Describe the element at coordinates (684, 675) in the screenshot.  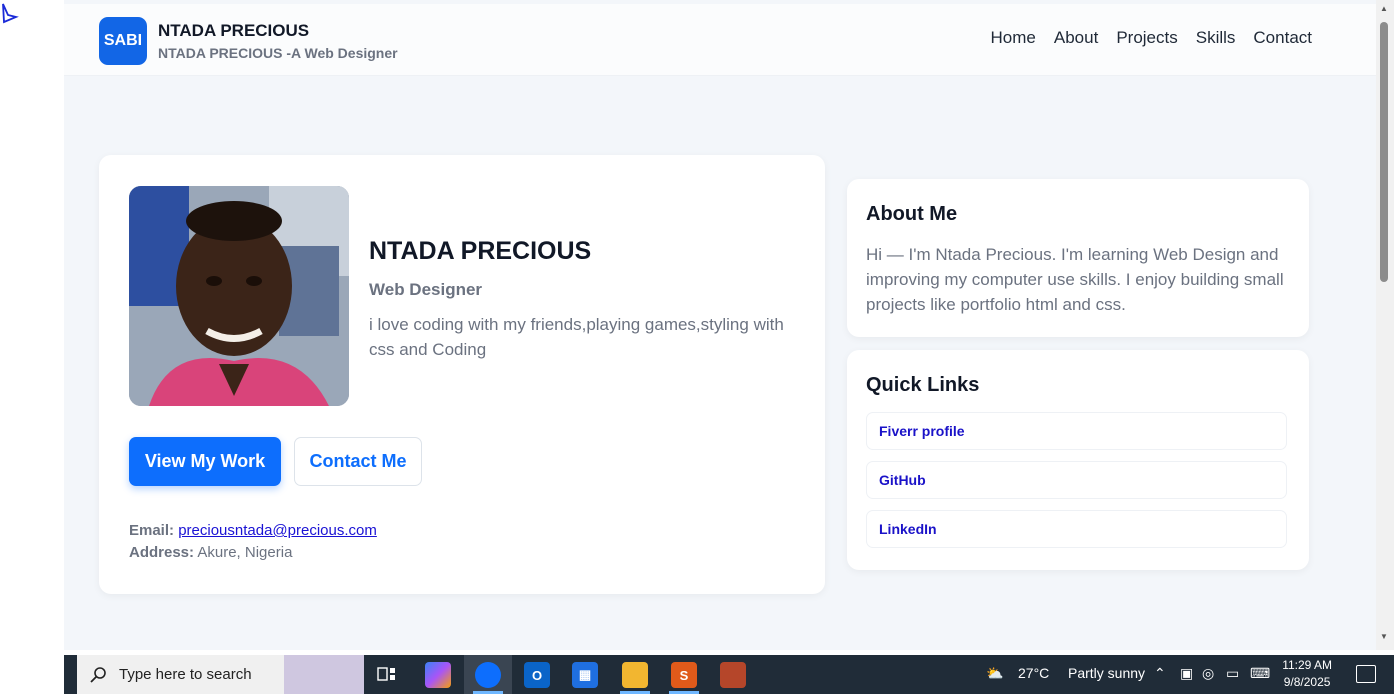
I see `sublime-text-icon: S` at that location.